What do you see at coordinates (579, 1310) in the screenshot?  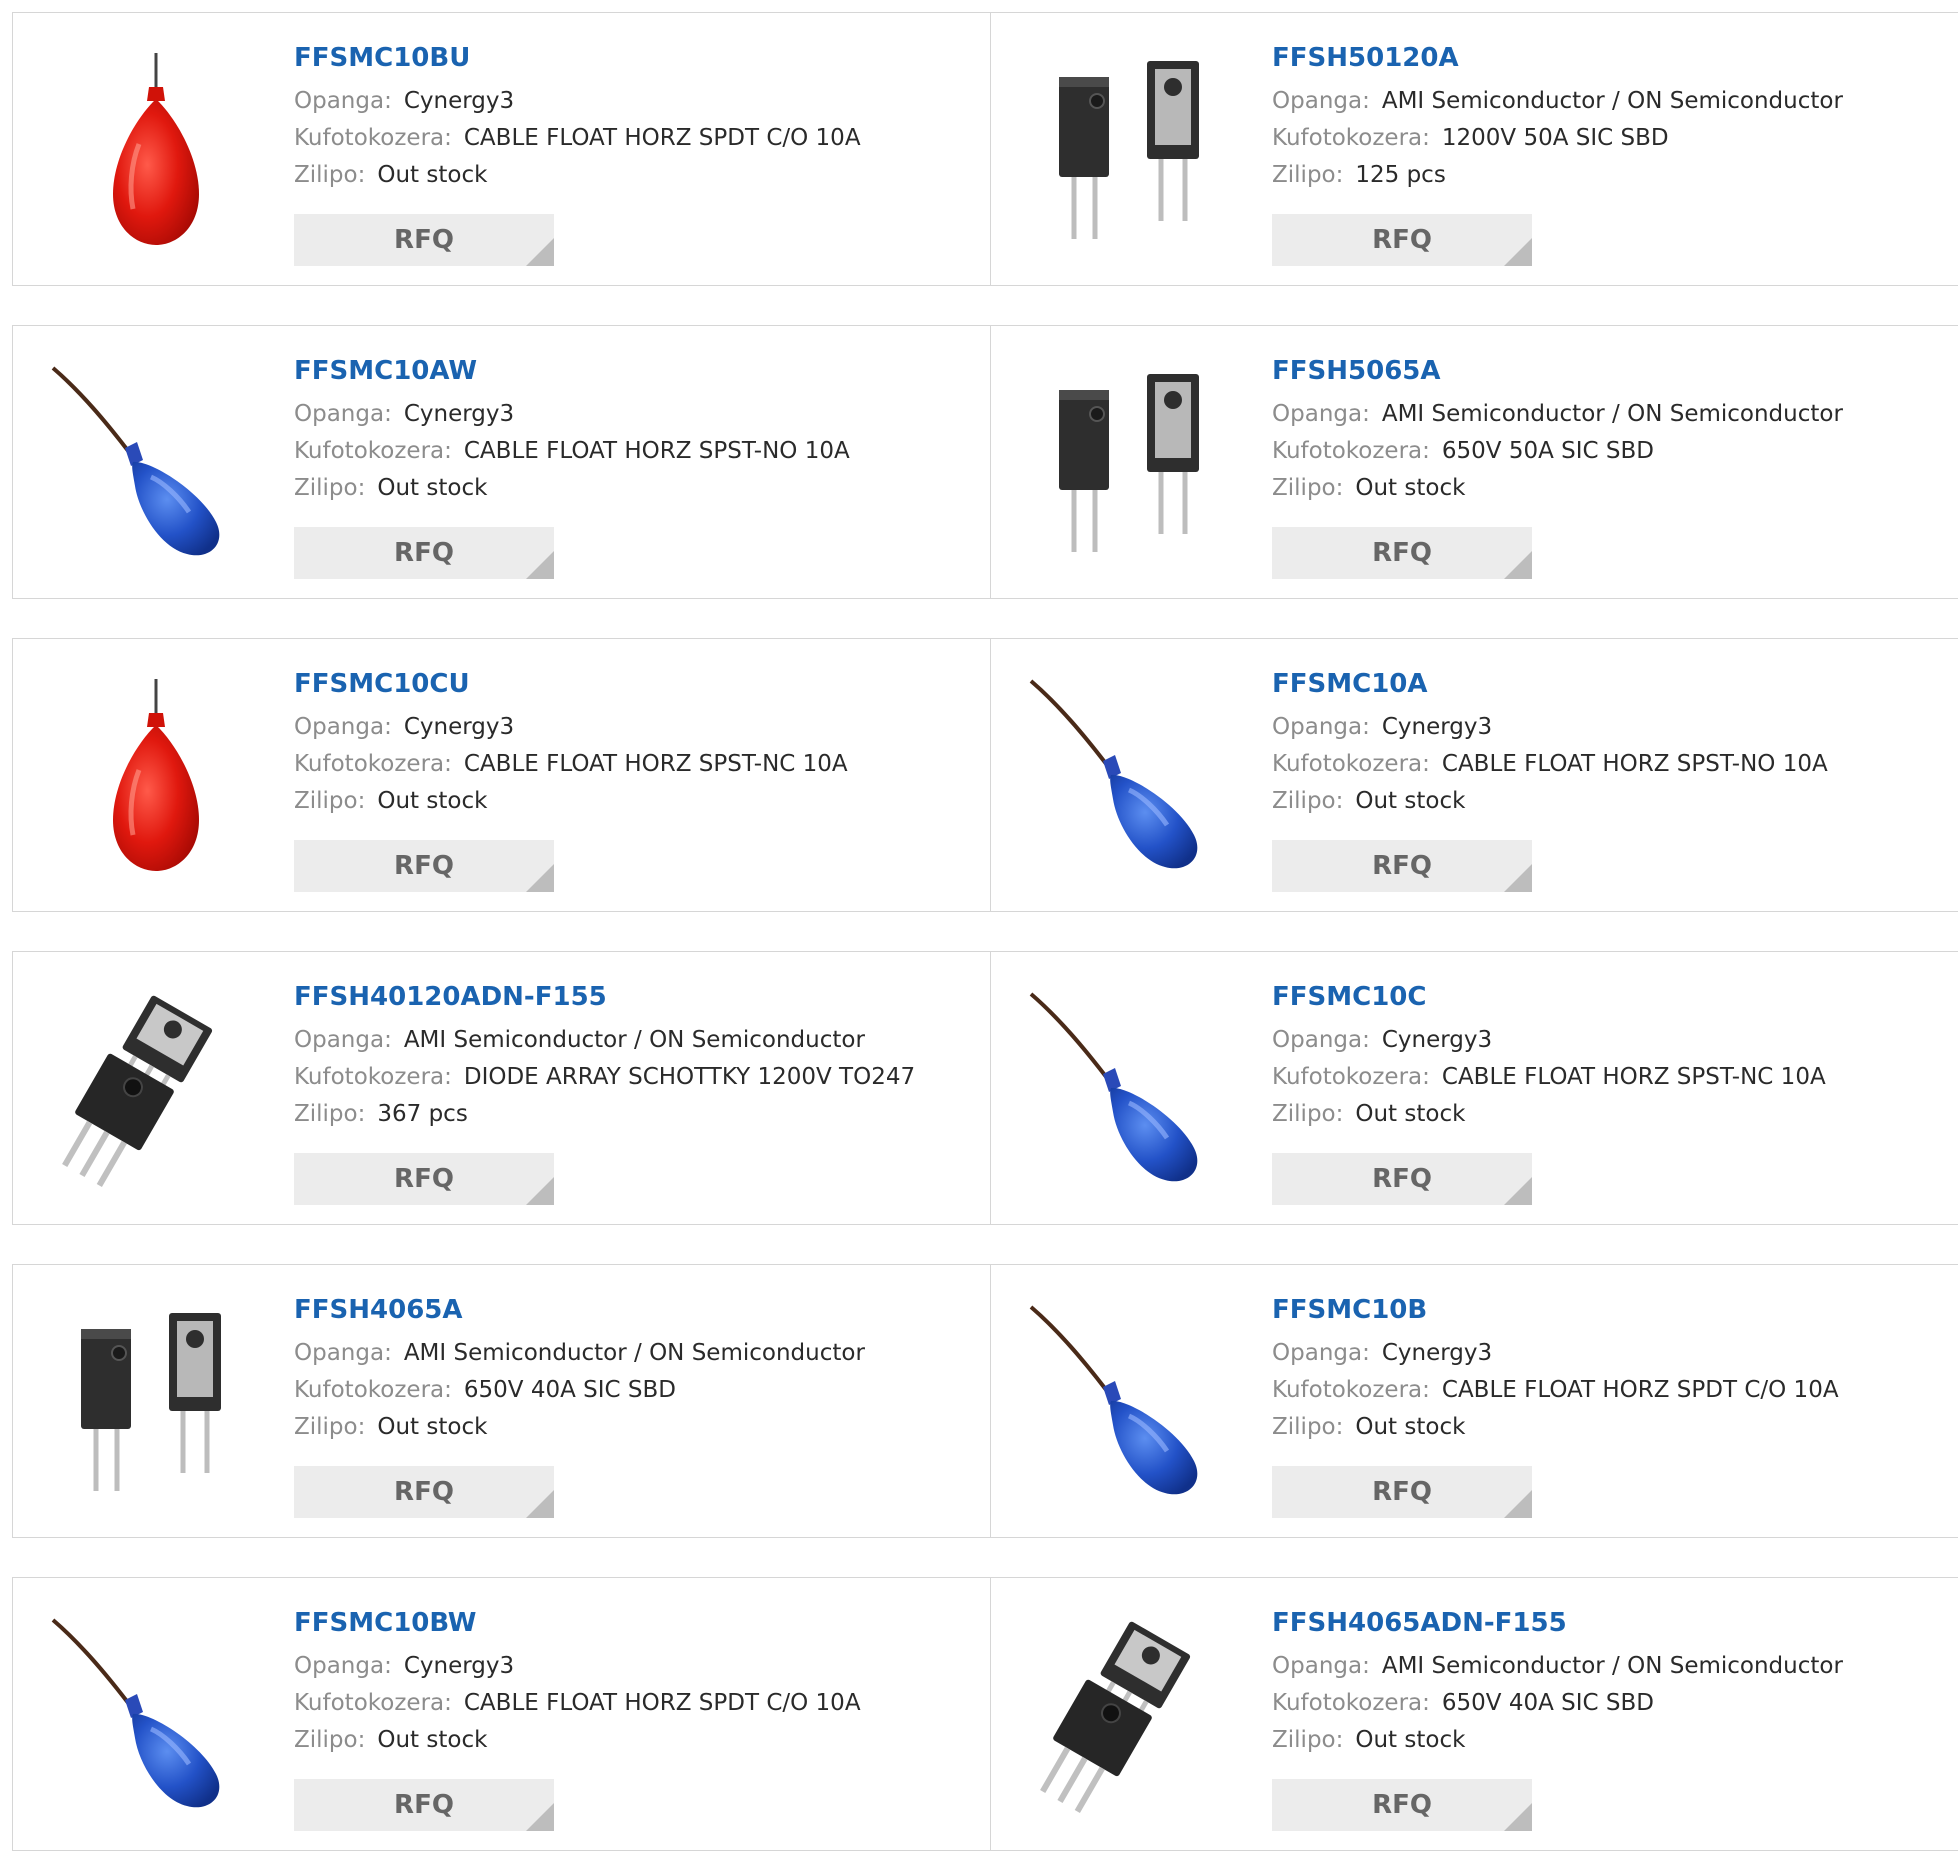 I see `part-number-link: FFSH4065A` at bounding box center [579, 1310].